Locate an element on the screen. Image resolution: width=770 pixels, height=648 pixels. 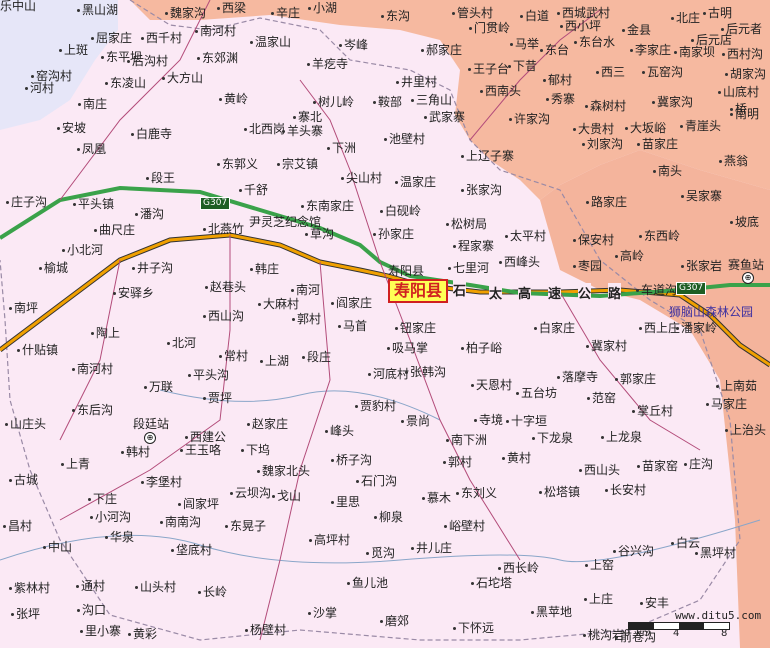
place-label: 长岭 is located at coordinates (212, 592).